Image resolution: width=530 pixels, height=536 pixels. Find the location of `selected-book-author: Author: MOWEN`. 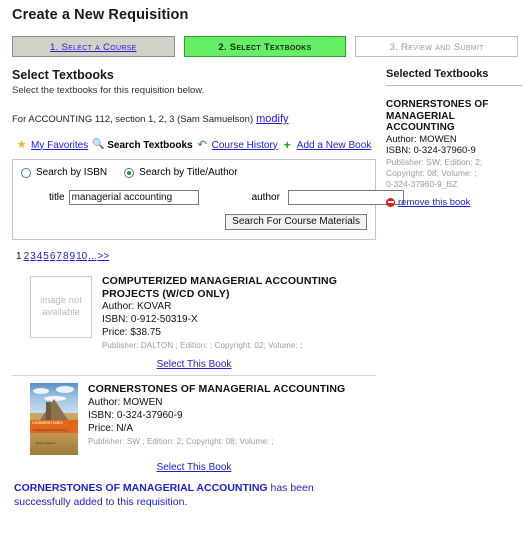

selected-book-author: Author: MOWEN is located at coordinates (421, 139).